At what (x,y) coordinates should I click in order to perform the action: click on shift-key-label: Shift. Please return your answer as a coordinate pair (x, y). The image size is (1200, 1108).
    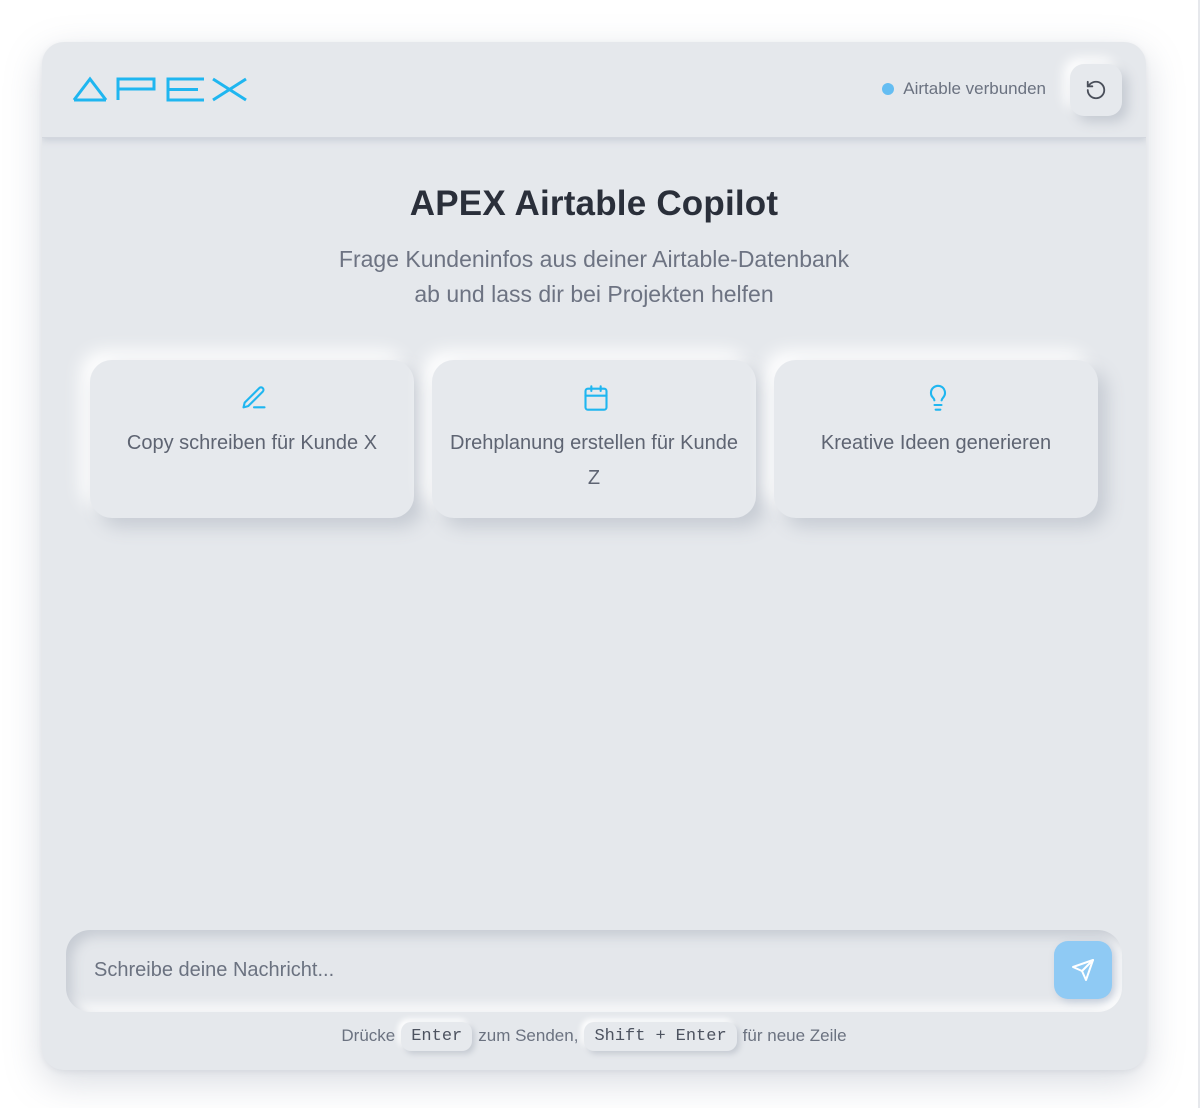
    Looking at the image, I should click on (620, 1036).